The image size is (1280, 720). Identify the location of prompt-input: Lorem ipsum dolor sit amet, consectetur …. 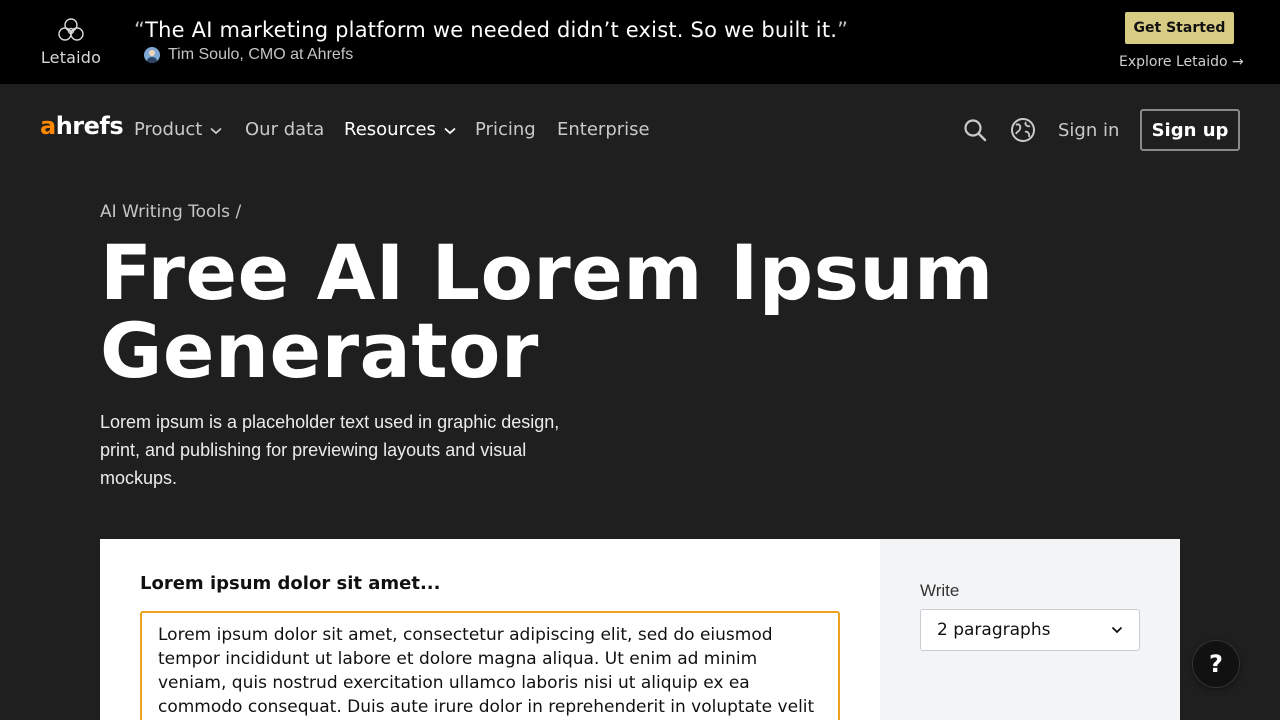
(490, 665).